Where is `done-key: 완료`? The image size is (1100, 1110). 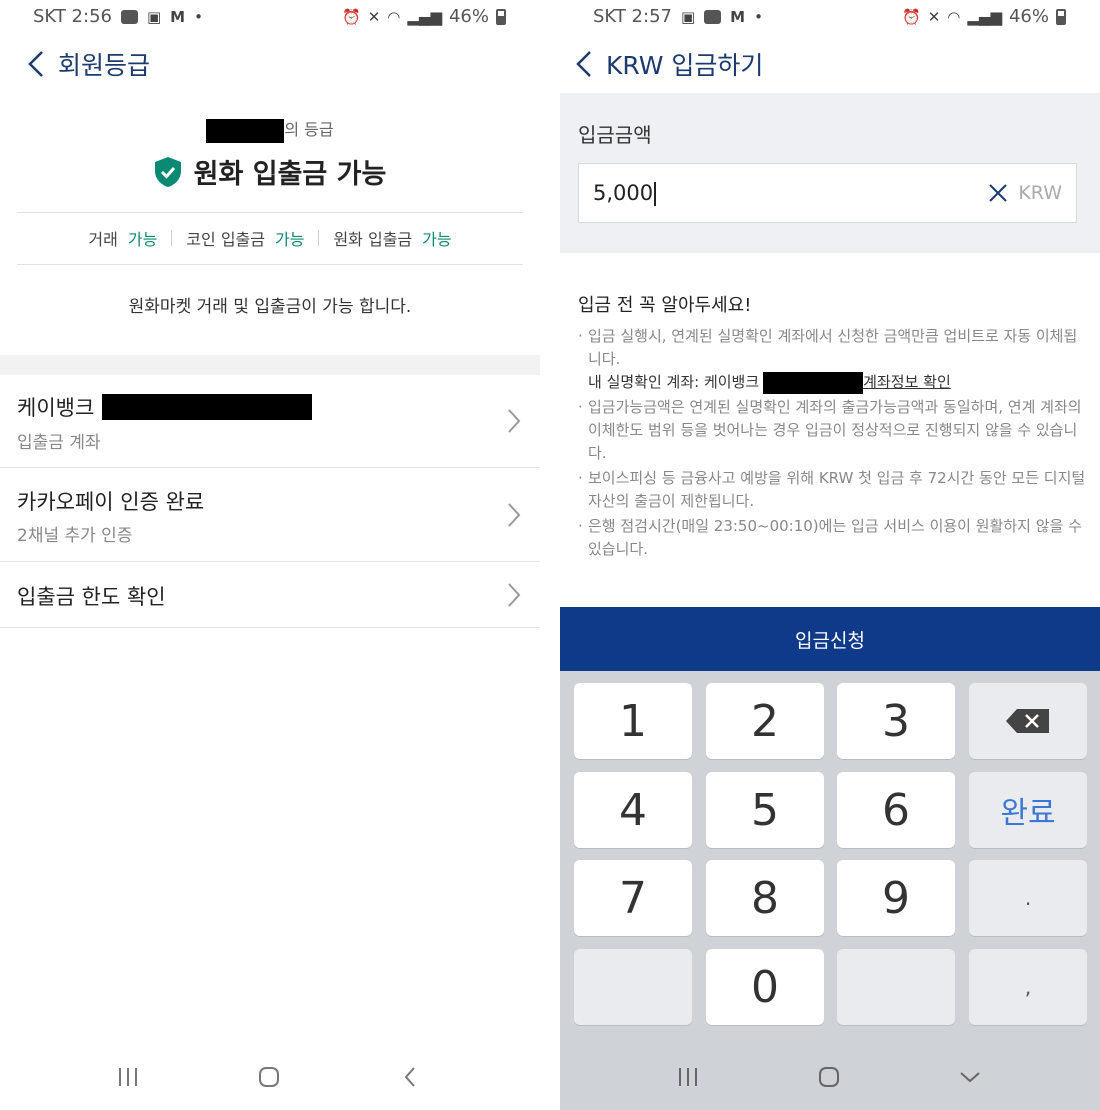
done-key: 완료 is located at coordinates (1028, 810).